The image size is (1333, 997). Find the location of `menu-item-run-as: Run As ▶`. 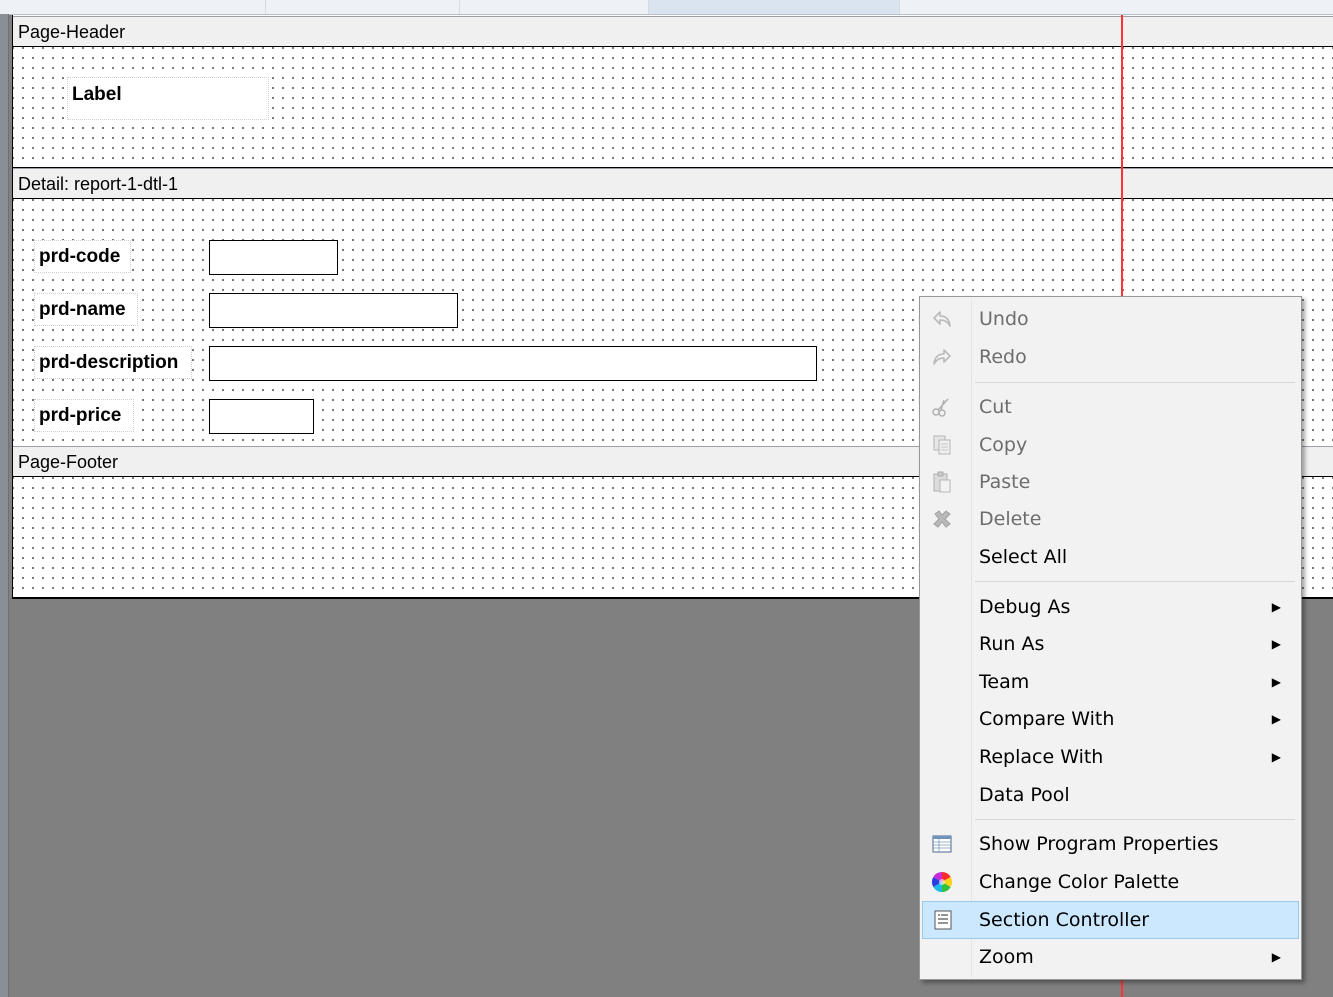

menu-item-run-as: Run As ▶ is located at coordinates (1110, 644).